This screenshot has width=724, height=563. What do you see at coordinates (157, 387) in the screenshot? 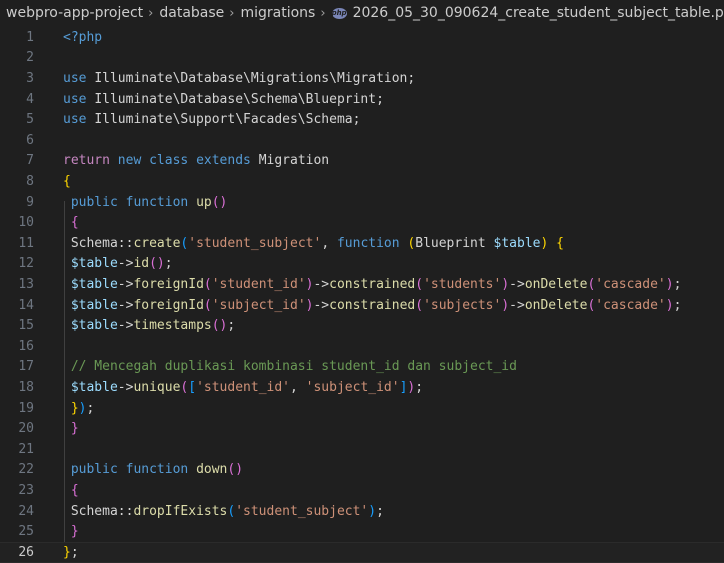
I see `code-token: unique` at bounding box center [157, 387].